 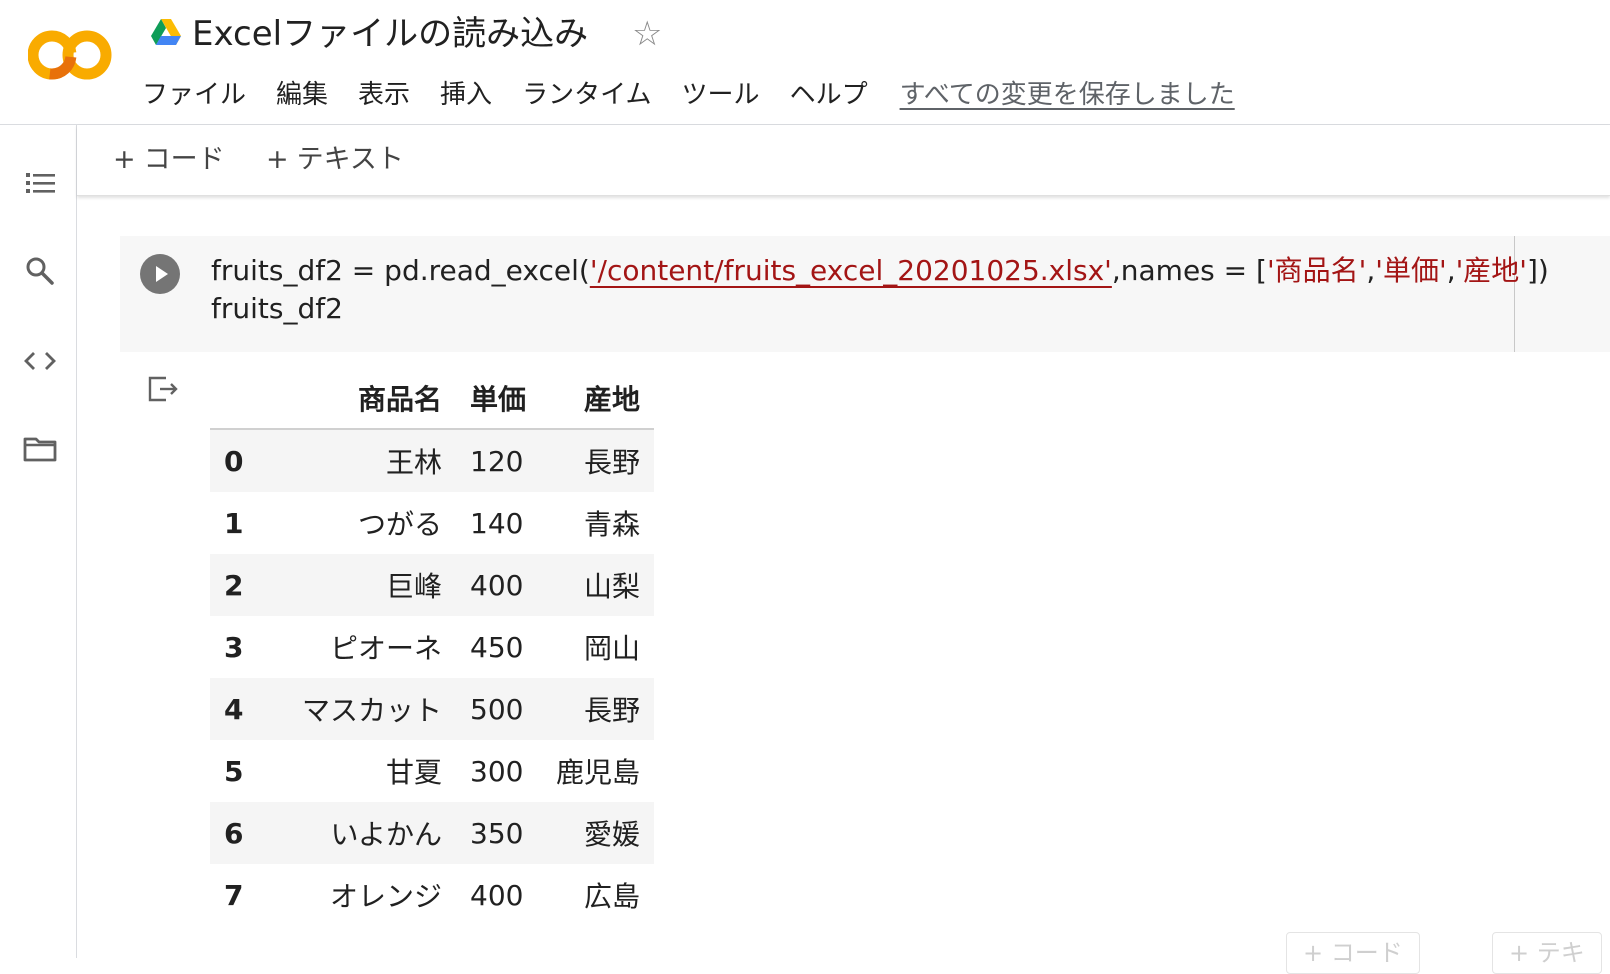 What do you see at coordinates (598, 772) in the screenshot?
I see `cell-origin: 鹿児島` at bounding box center [598, 772].